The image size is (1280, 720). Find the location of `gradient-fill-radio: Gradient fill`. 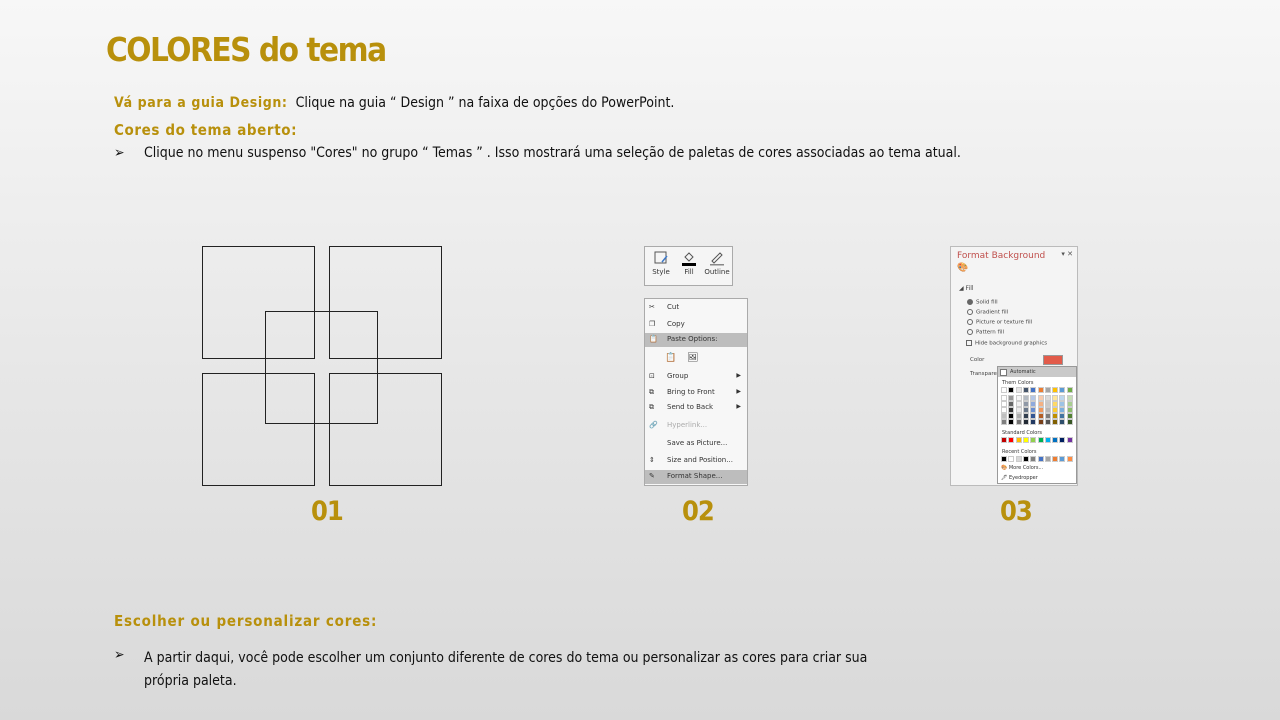

gradient-fill-radio: Gradient fill is located at coordinates (987, 312).